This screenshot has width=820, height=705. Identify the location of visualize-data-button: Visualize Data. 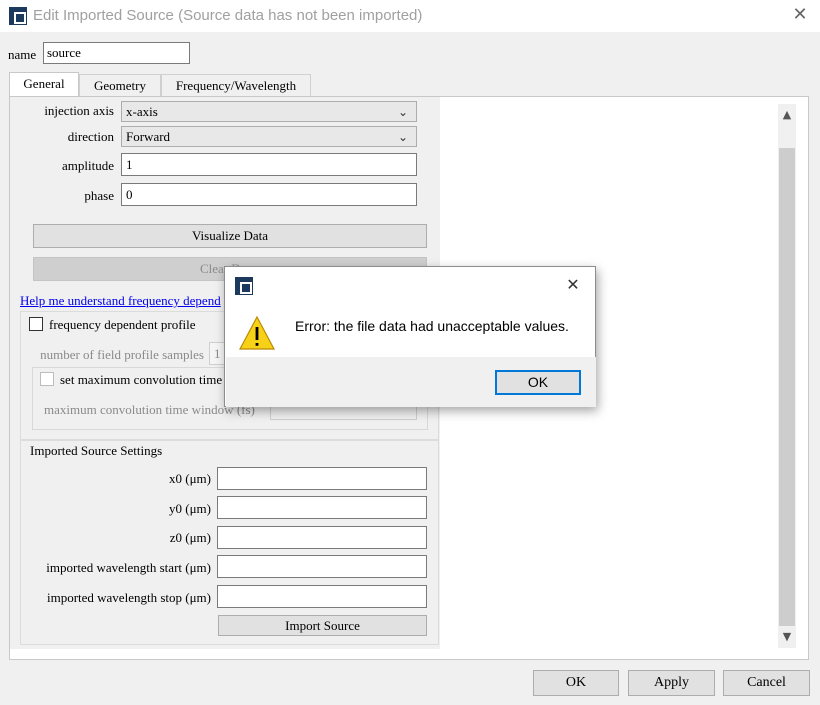
(230, 236).